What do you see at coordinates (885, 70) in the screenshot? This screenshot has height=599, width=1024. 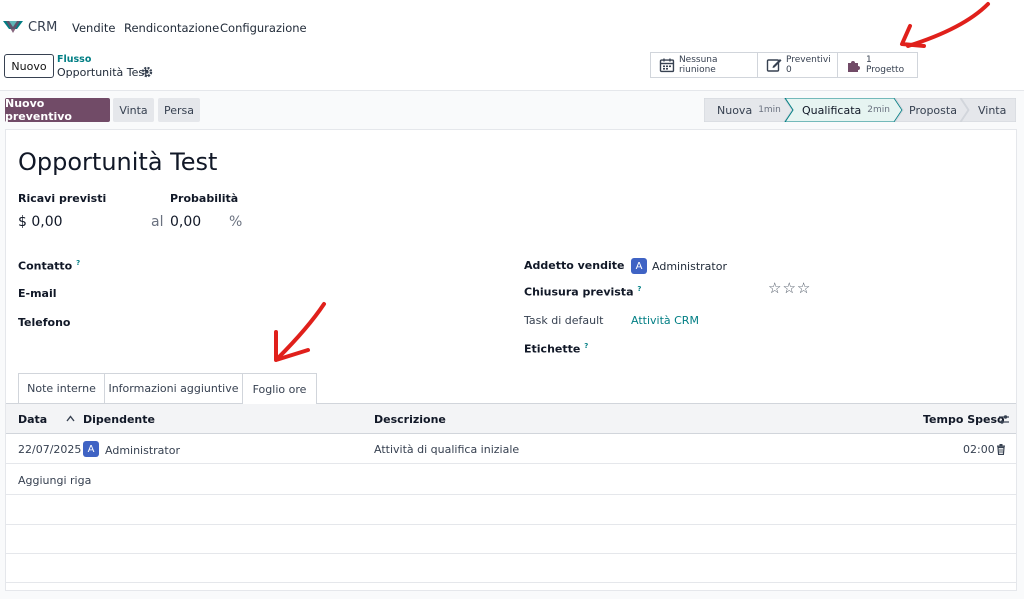 I see `project-label: Progetto` at bounding box center [885, 70].